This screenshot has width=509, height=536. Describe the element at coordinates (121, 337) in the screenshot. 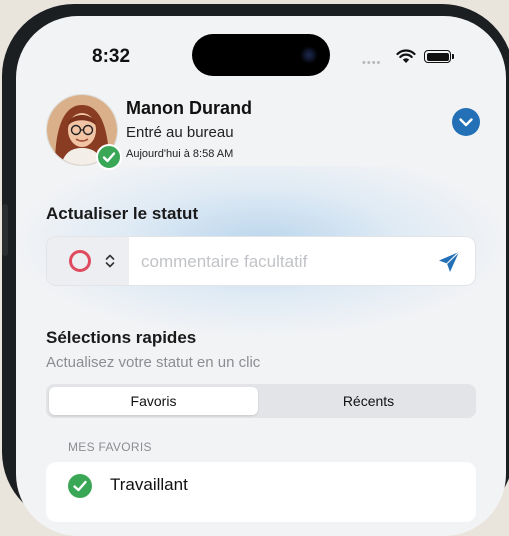

I see `quick-selections-title: Sélections rapides` at that location.